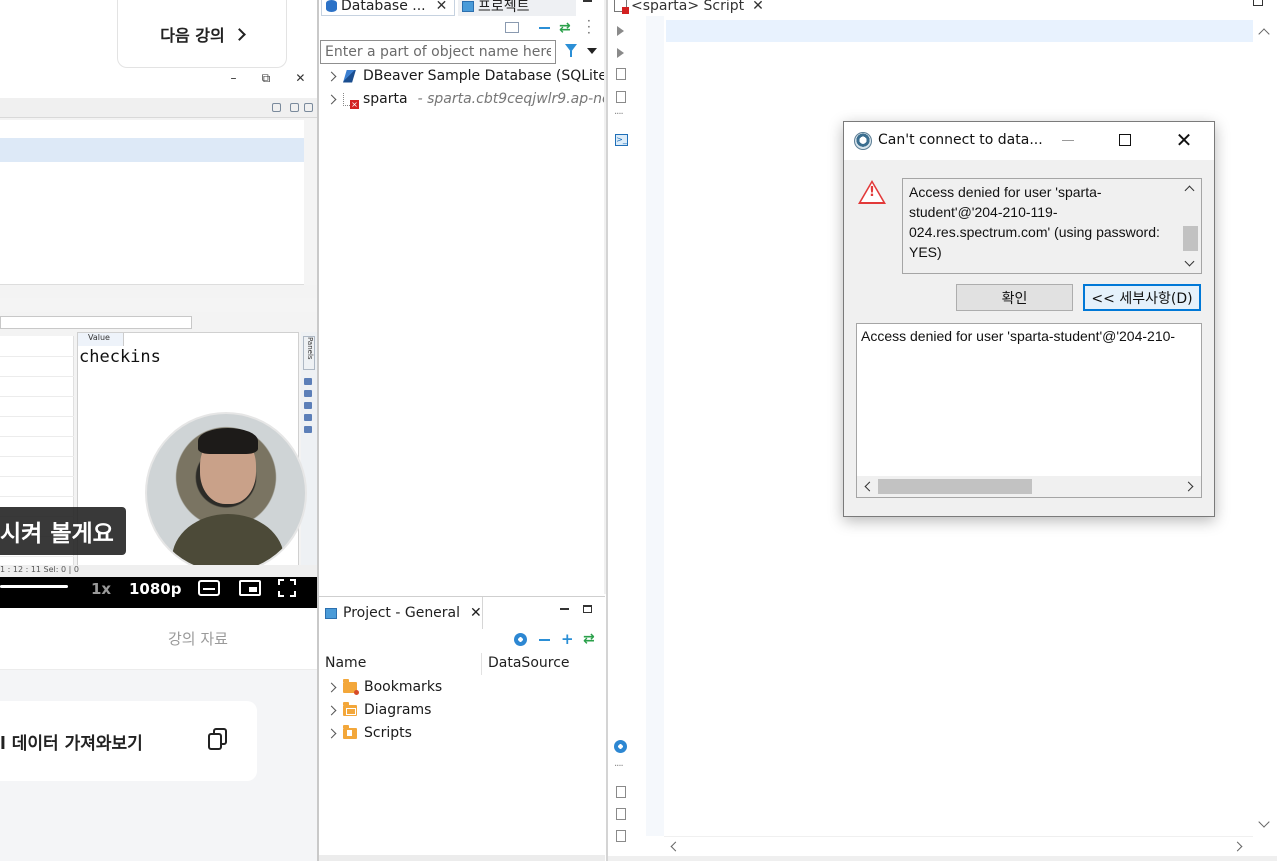  What do you see at coordinates (101, 589) in the screenshot?
I see `playback-speed-button: 1x` at bounding box center [101, 589].